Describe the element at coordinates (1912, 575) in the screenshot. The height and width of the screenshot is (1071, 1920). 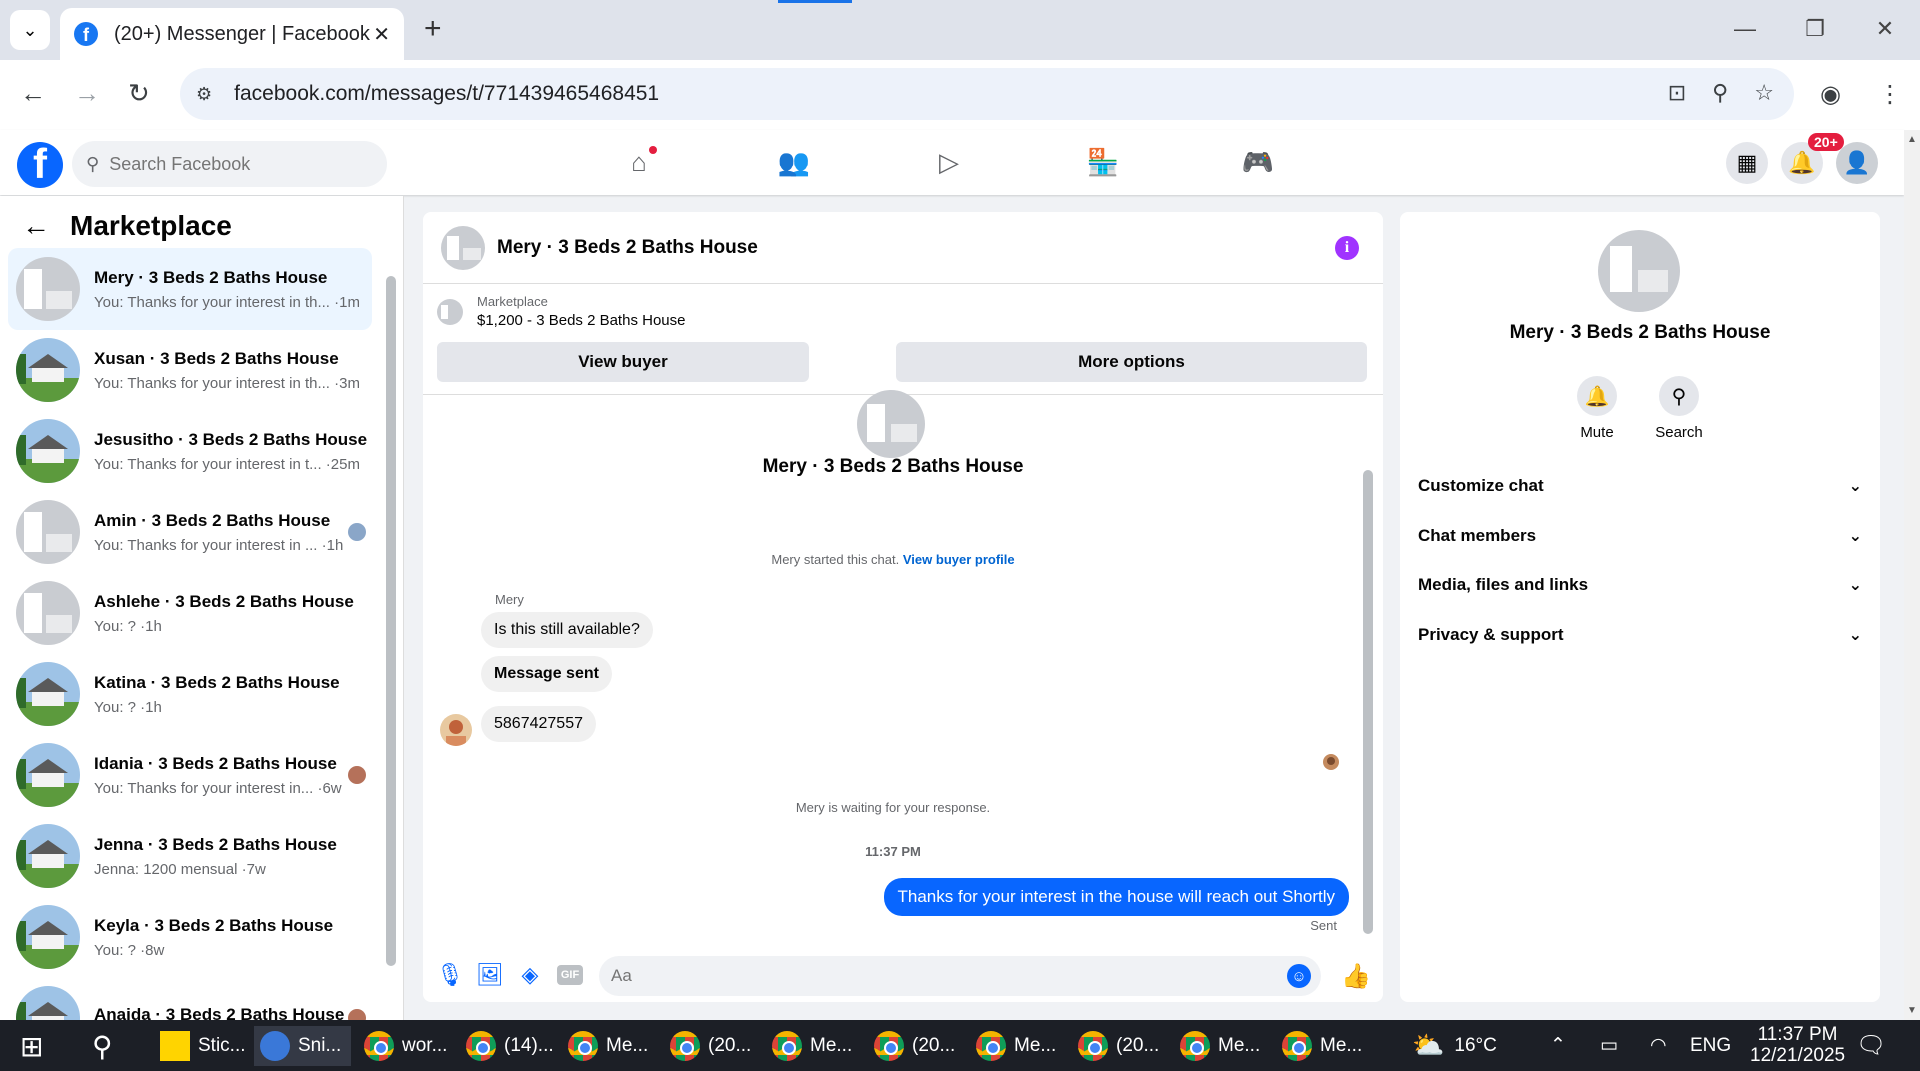
I see `page-scrollbar: ▲ ▼` at that location.